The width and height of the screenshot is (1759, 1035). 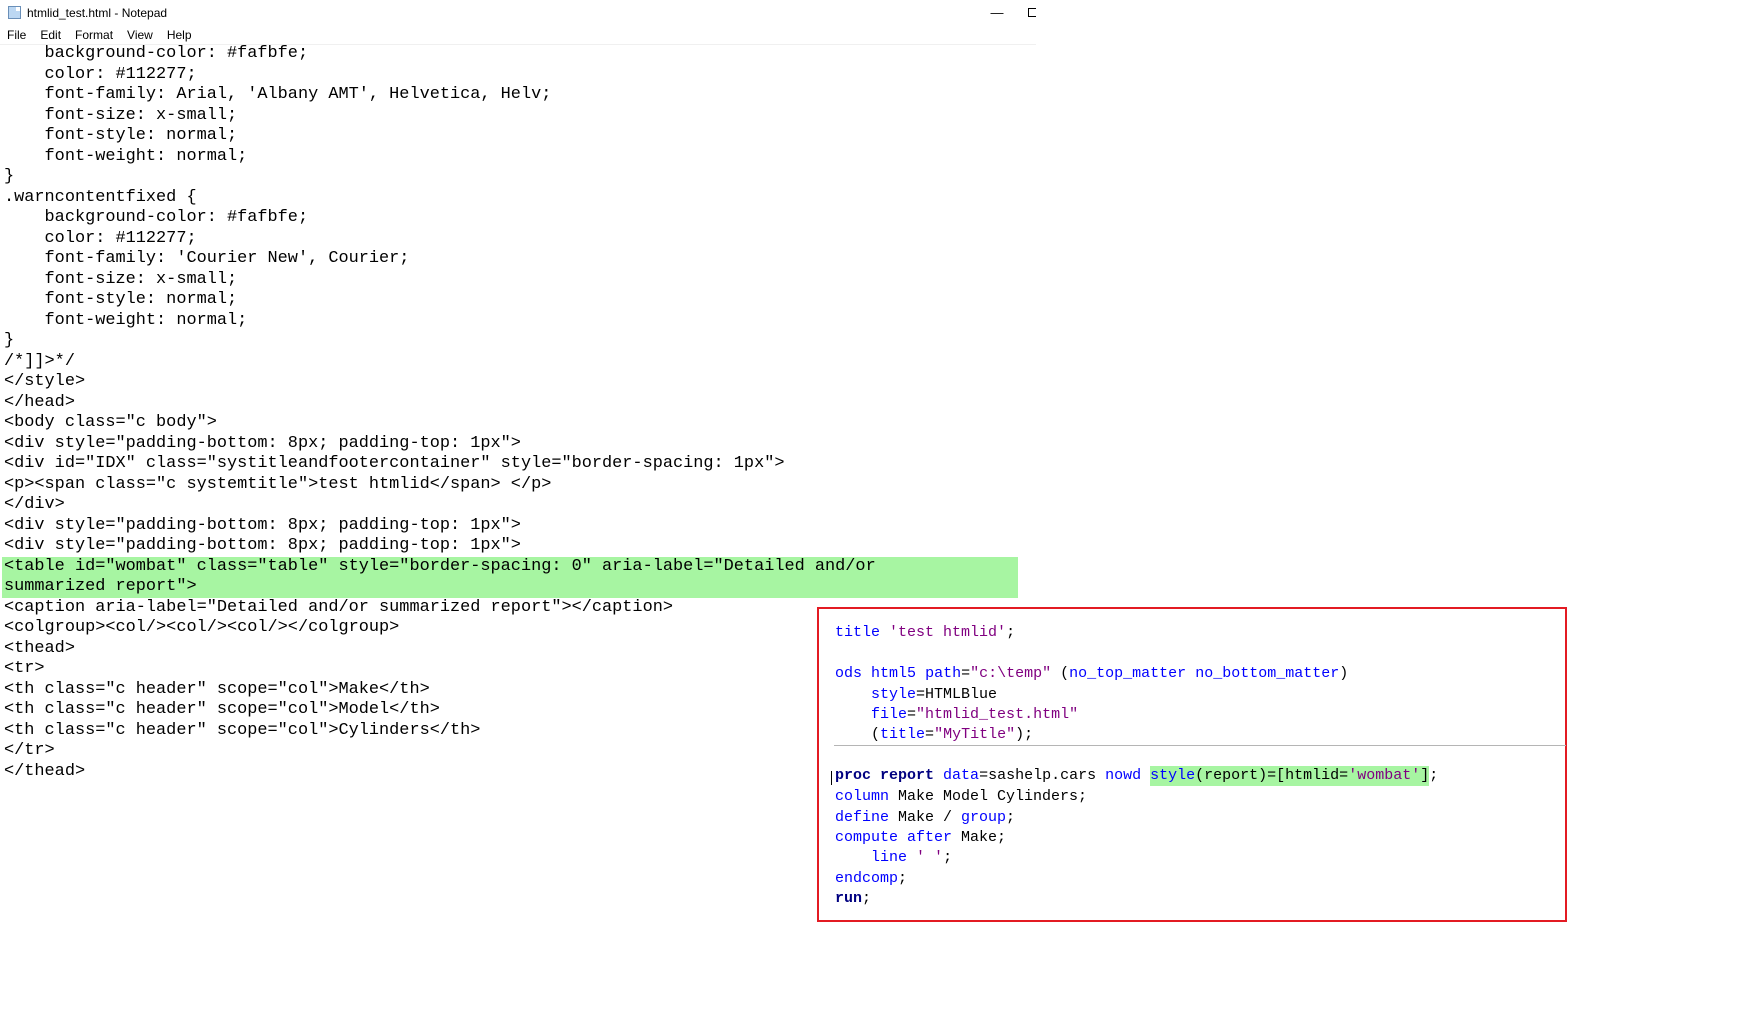 What do you see at coordinates (975, 714) in the screenshot?
I see `sas-line-file: file="htmlid_test.html"` at bounding box center [975, 714].